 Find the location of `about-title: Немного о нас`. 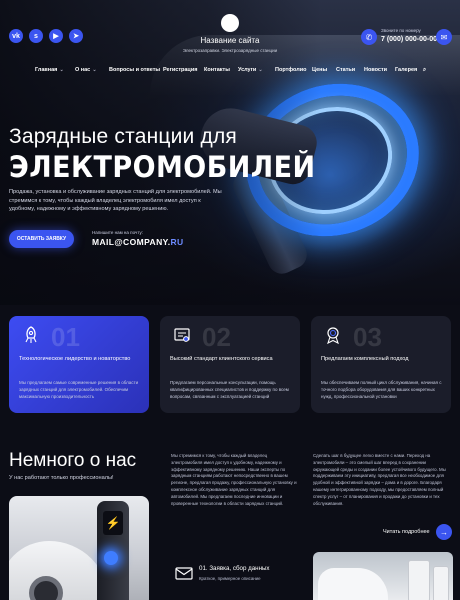

about-title: Немного о нас is located at coordinates (73, 460).